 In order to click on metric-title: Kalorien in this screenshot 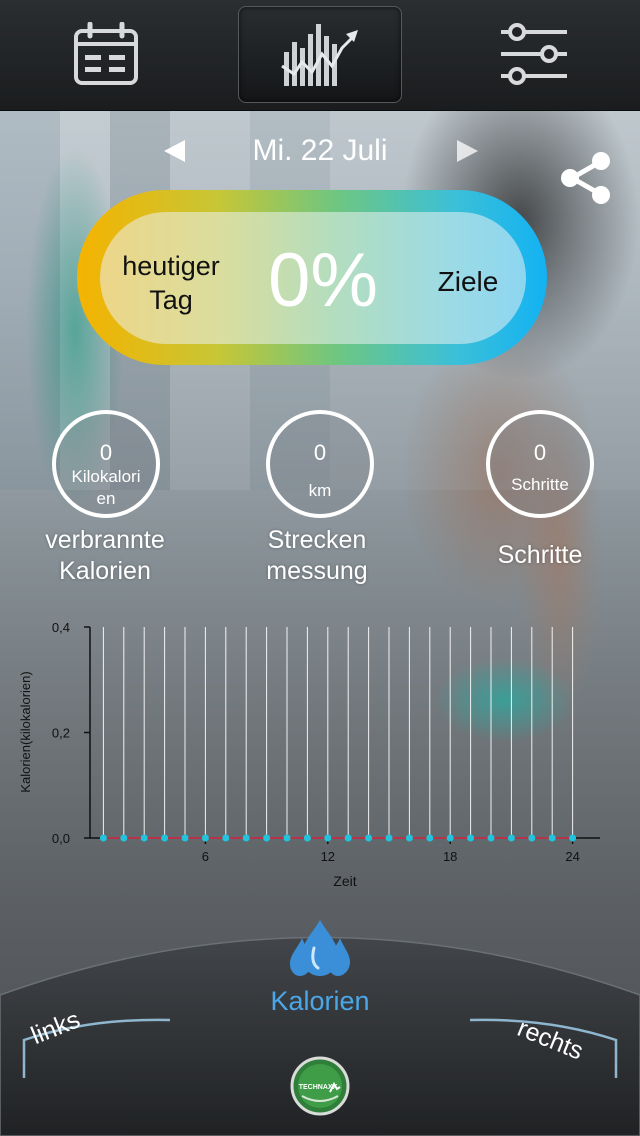, I will do `click(320, 1001)`.